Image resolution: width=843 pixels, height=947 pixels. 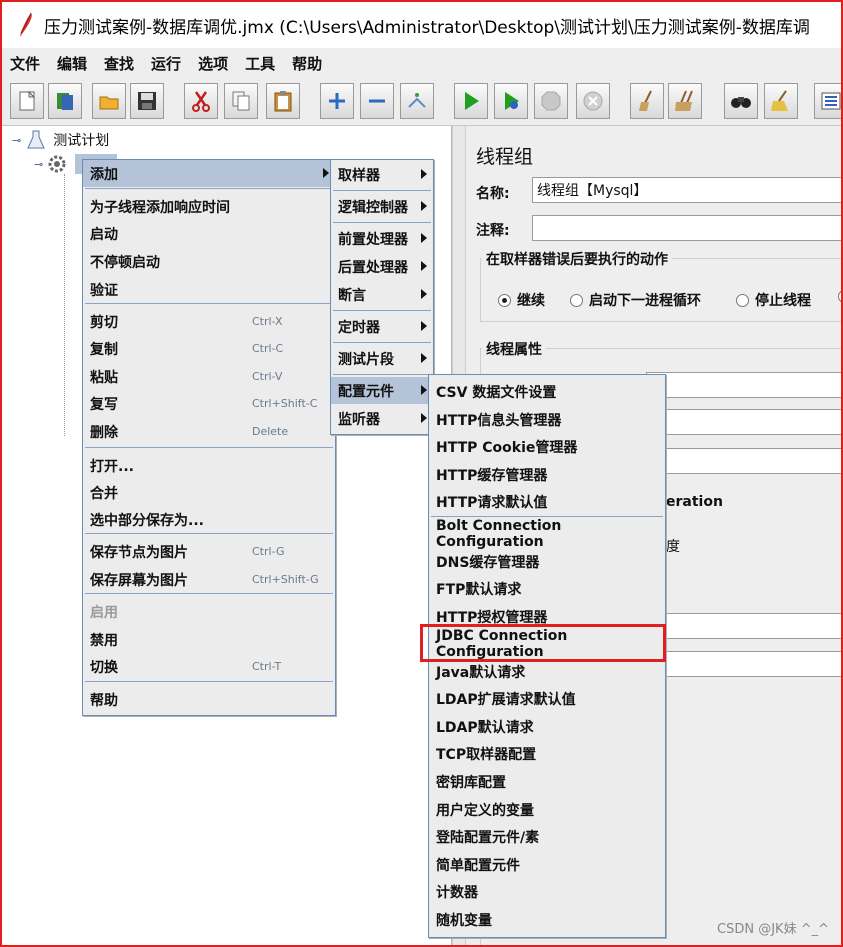 I want to click on duration-field, so click(x=743, y=626).